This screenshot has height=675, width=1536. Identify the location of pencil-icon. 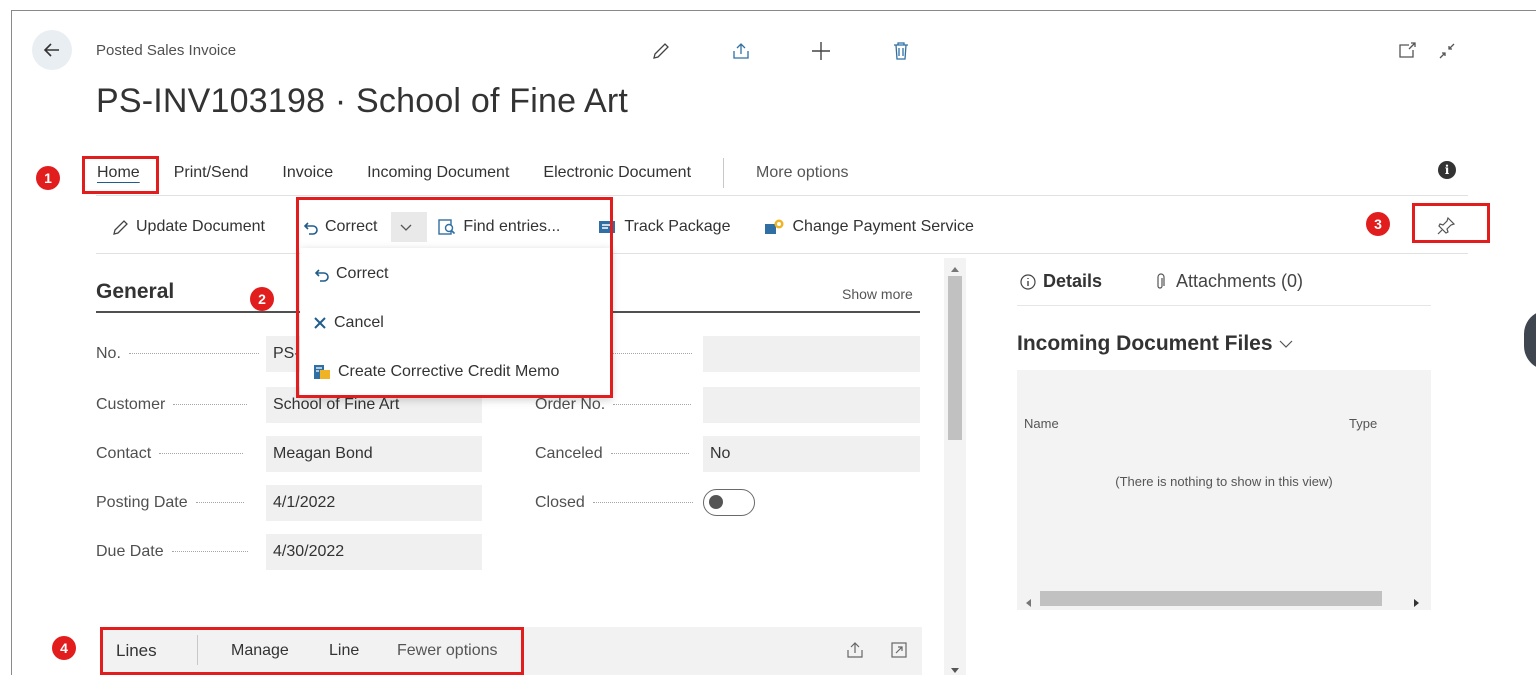
(120, 227).